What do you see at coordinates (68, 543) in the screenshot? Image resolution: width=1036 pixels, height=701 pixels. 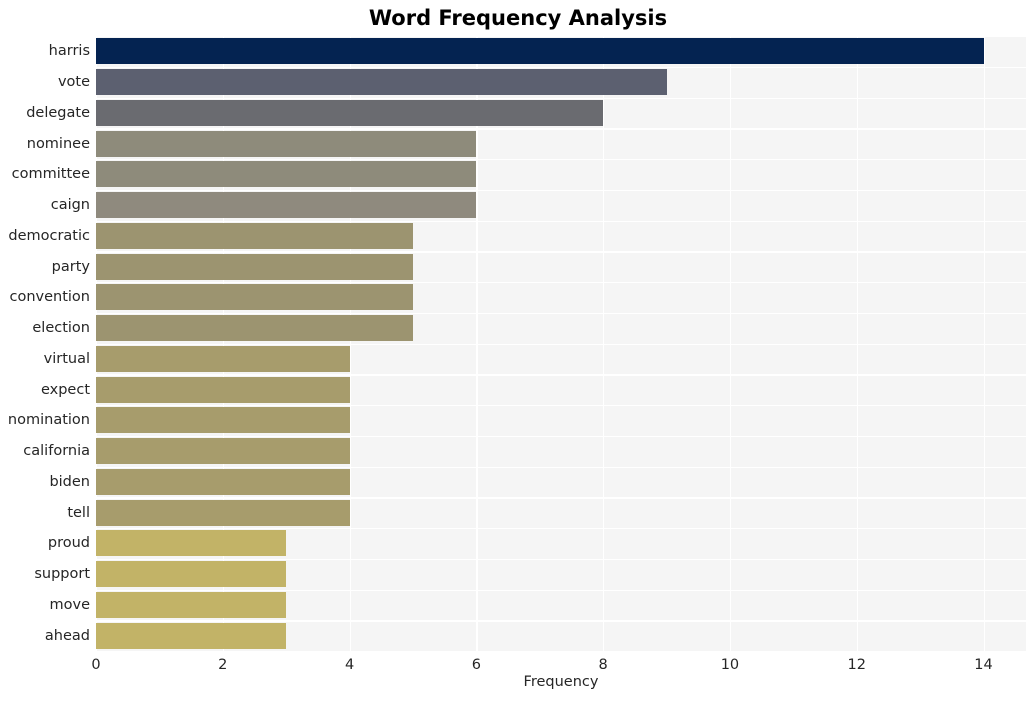 I see `y-axis-tick-label: proud` at bounding box center [68, 543].